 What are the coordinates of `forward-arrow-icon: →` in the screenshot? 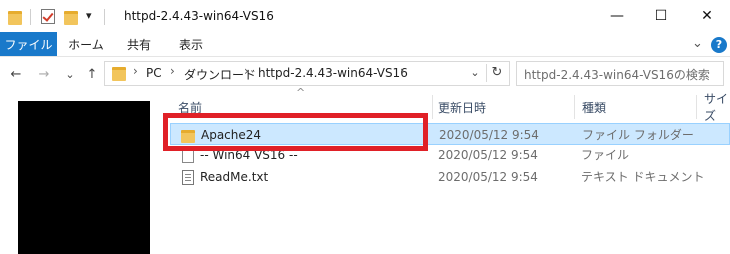 It's located at (44, 74).